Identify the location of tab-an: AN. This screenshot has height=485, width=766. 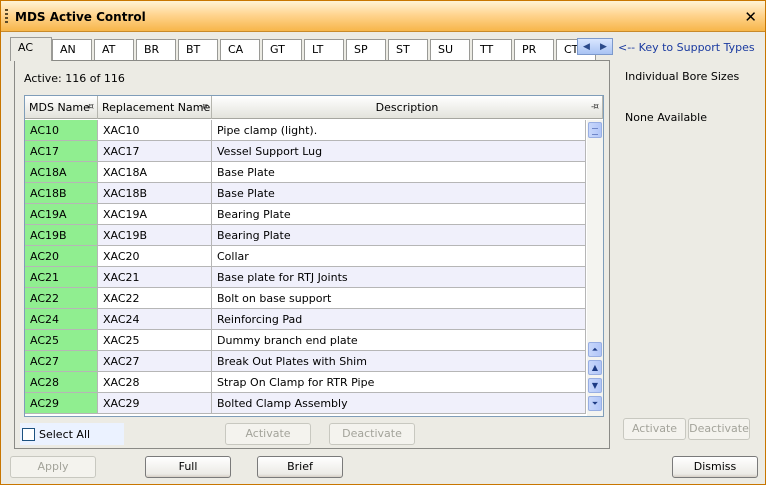
(72, 49).